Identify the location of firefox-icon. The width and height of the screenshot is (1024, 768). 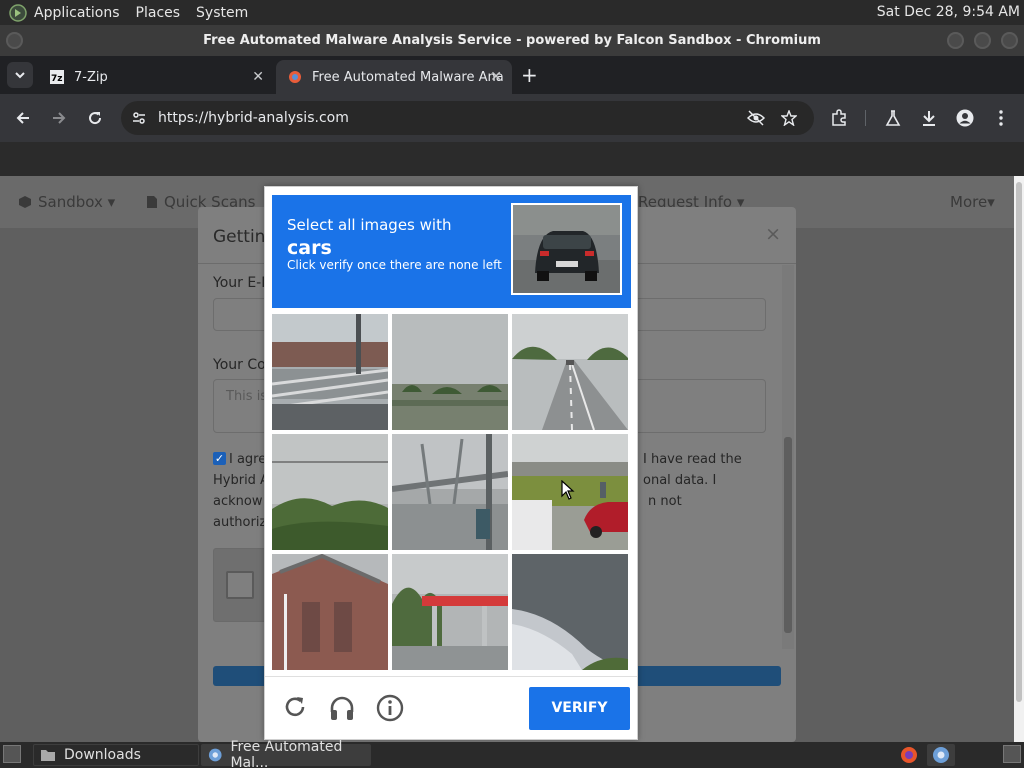
(909, 755).